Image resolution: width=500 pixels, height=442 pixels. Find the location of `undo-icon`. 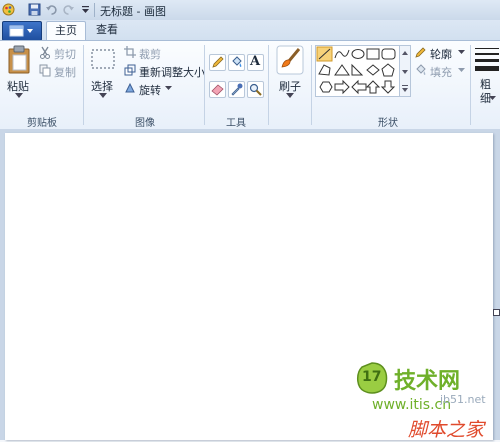

undo-icon is located at coordinates (51, 9).